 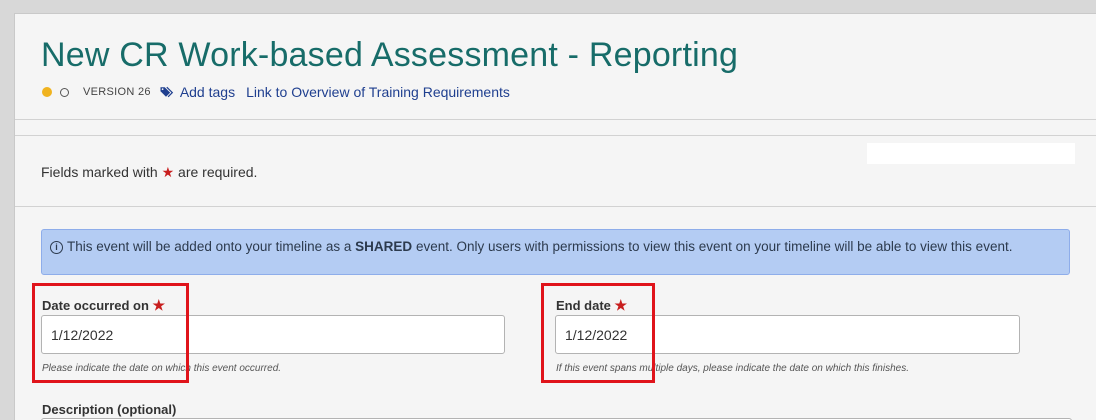 I want to click on required-note-text: Fields marked with, so click(x=101, y=172).